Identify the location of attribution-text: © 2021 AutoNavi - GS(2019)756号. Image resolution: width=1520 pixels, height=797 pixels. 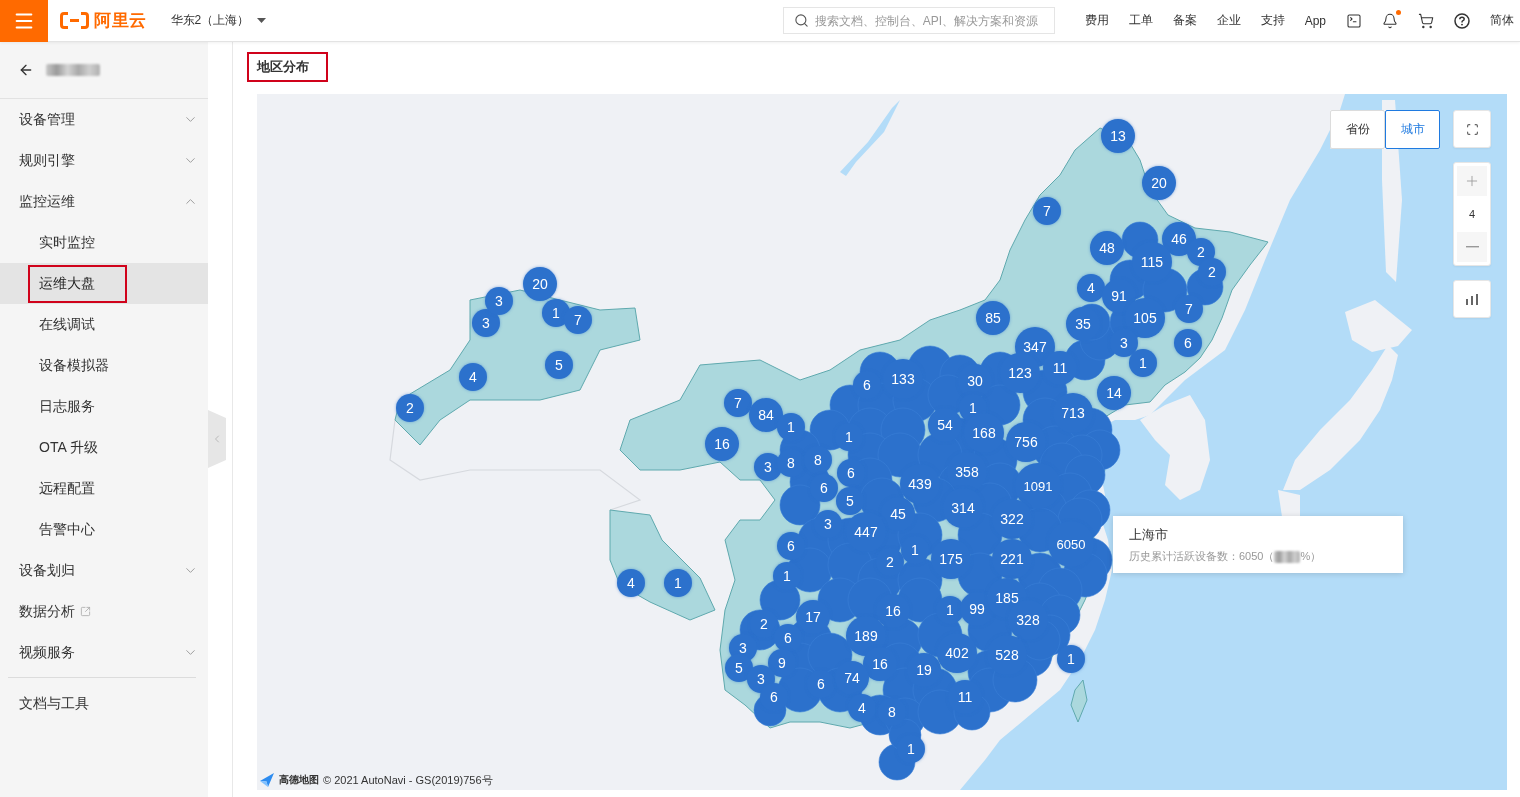
(408, 780).